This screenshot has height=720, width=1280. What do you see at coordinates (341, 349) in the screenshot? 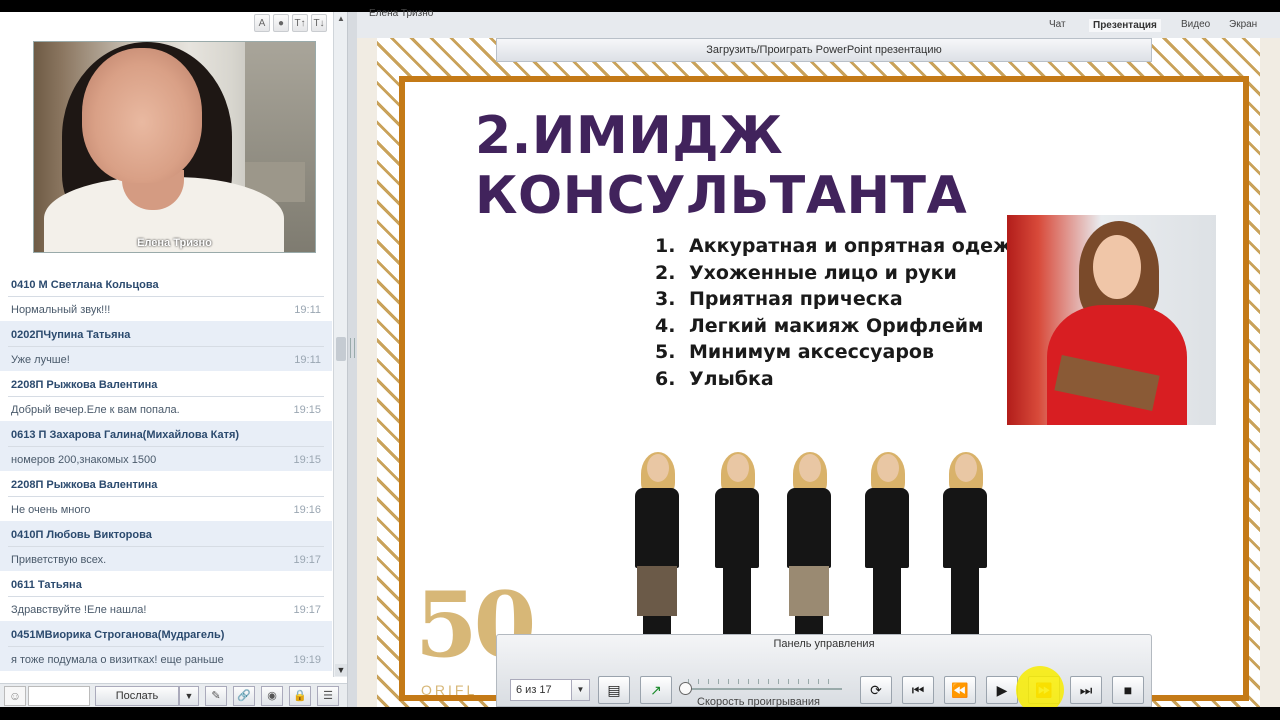
I see `scroll-thumb` at bounding box center [341, 349].